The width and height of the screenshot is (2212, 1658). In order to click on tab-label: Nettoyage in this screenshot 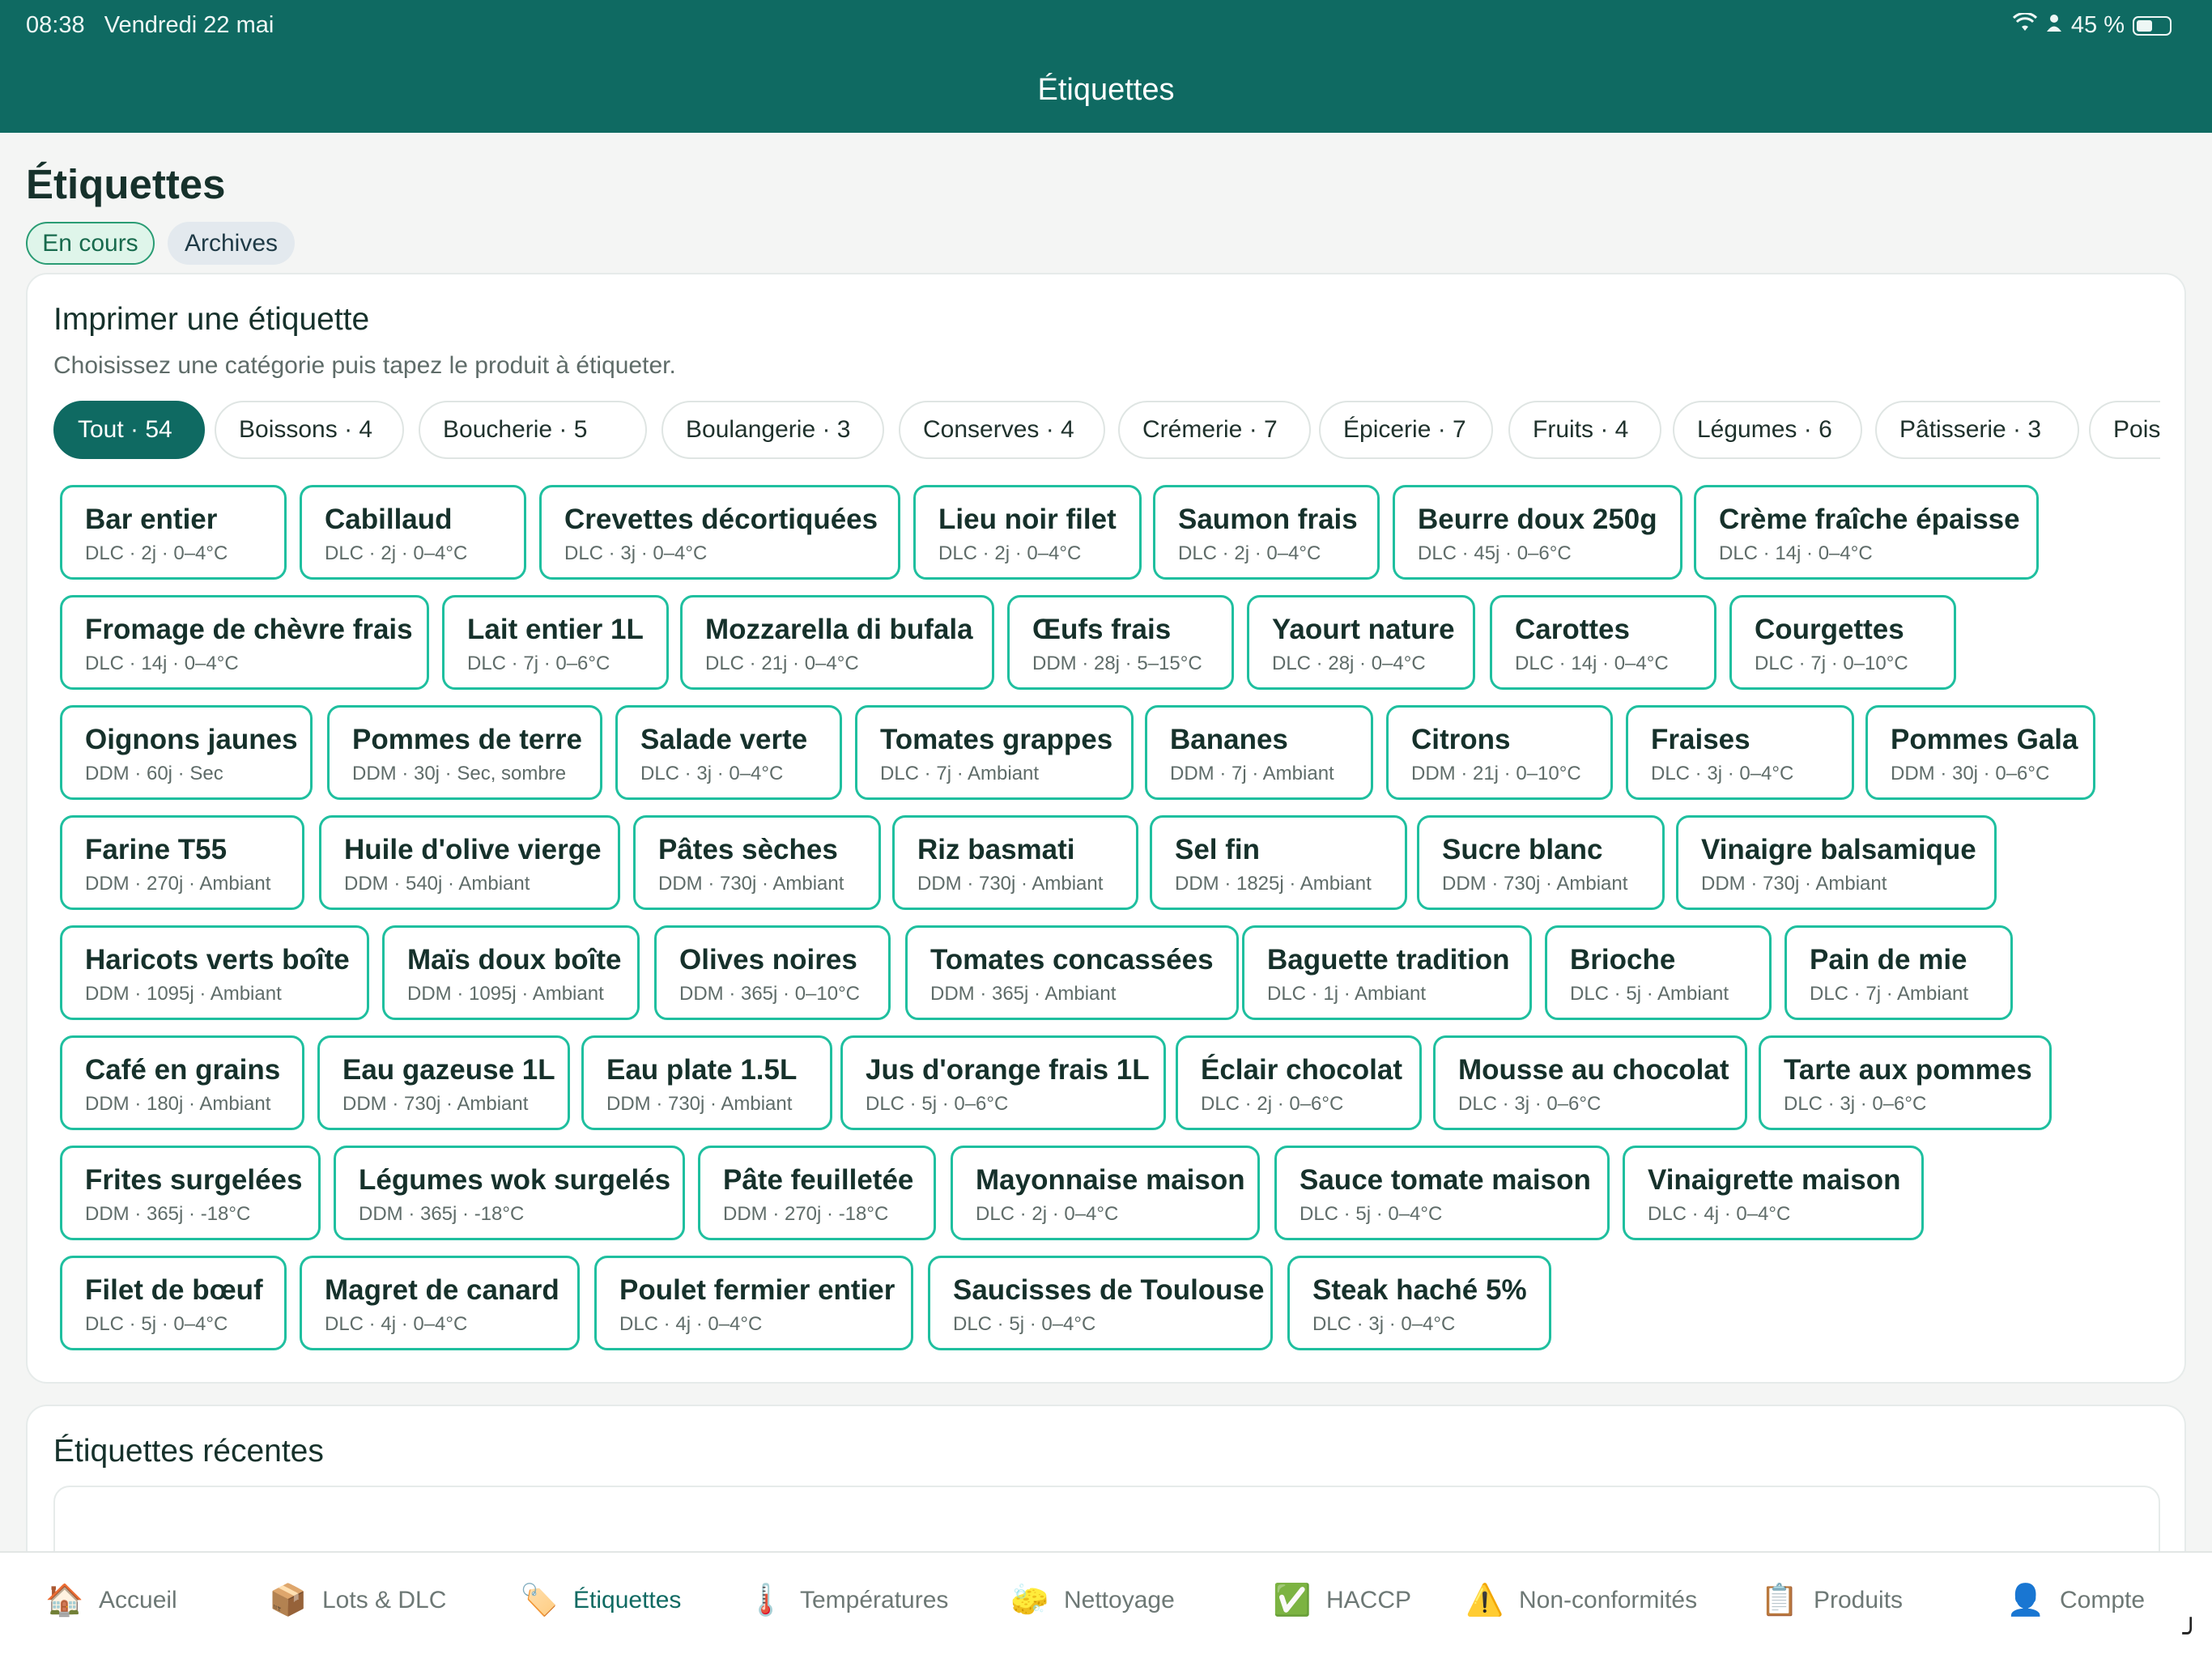, I will do `click(1120, 1600)`.